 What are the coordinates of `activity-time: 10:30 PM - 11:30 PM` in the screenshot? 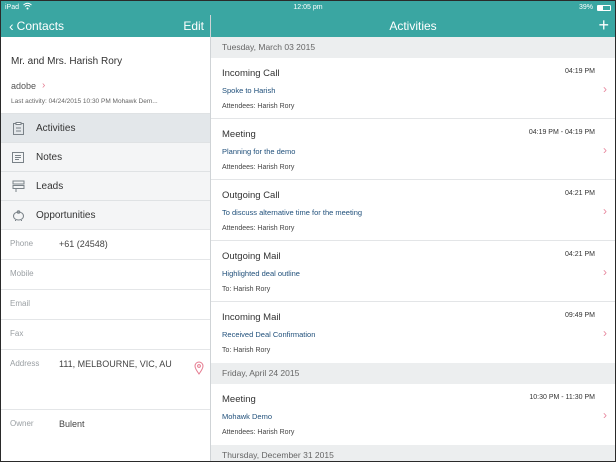 It's located at (562, 397).